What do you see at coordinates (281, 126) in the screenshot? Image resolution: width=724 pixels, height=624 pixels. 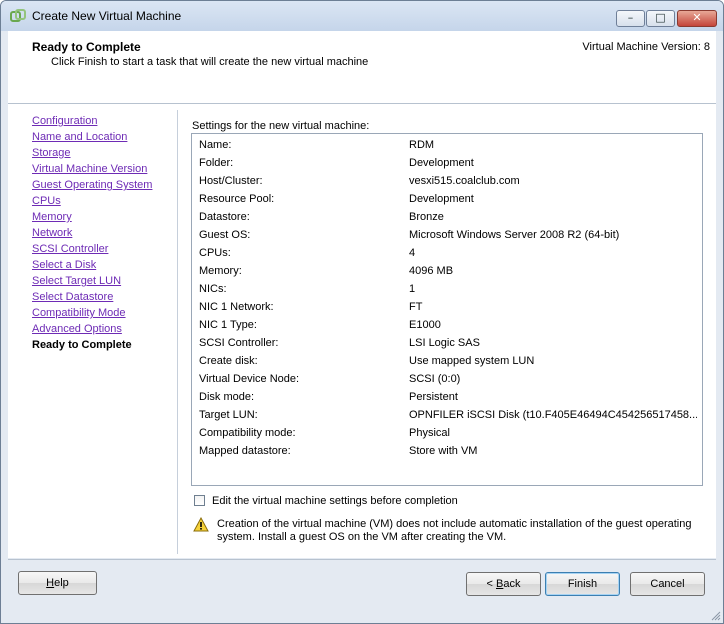 I see `settings-label: Settings for the new virtual machine:` at bounding box center [281, 126].